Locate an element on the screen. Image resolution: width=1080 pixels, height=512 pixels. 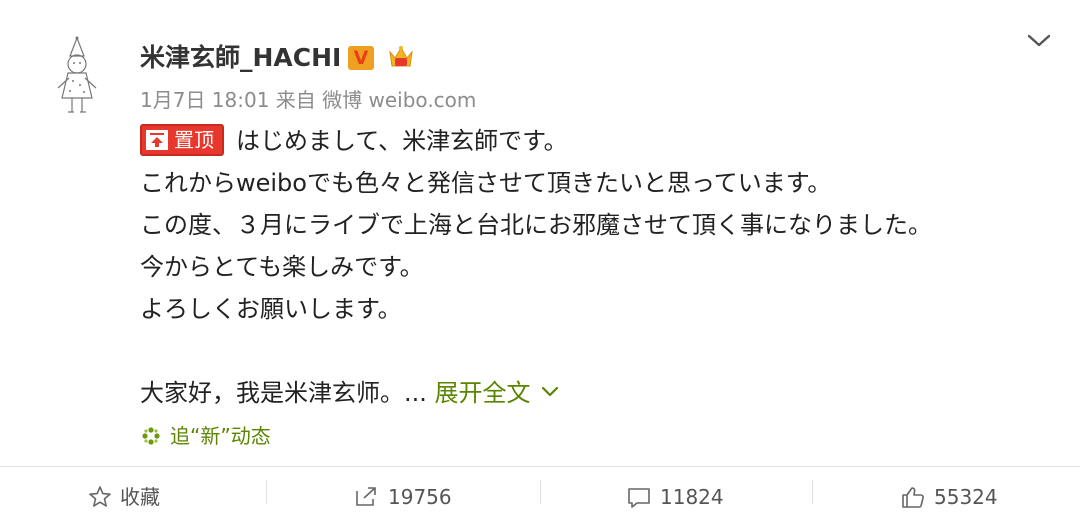
post-line-text: はじめまして、米津玄師です。 is located at coordinates (402, 141).